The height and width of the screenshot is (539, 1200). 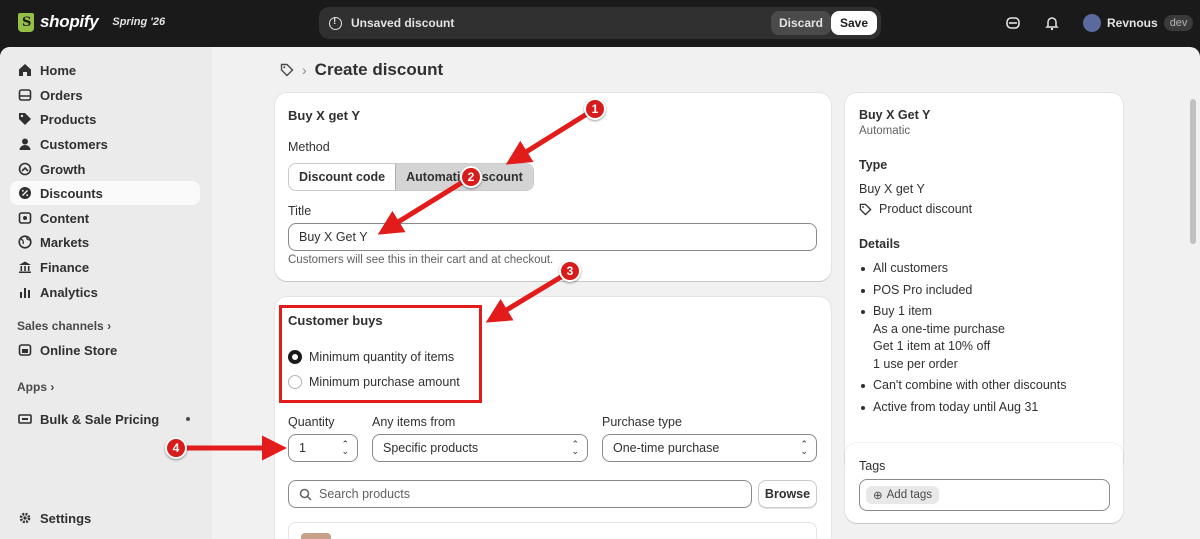 What do you see at coordinates (570, 271) in the screenshot?
I see `annotation-badge-3: 3` at bounding box center [570, 271].